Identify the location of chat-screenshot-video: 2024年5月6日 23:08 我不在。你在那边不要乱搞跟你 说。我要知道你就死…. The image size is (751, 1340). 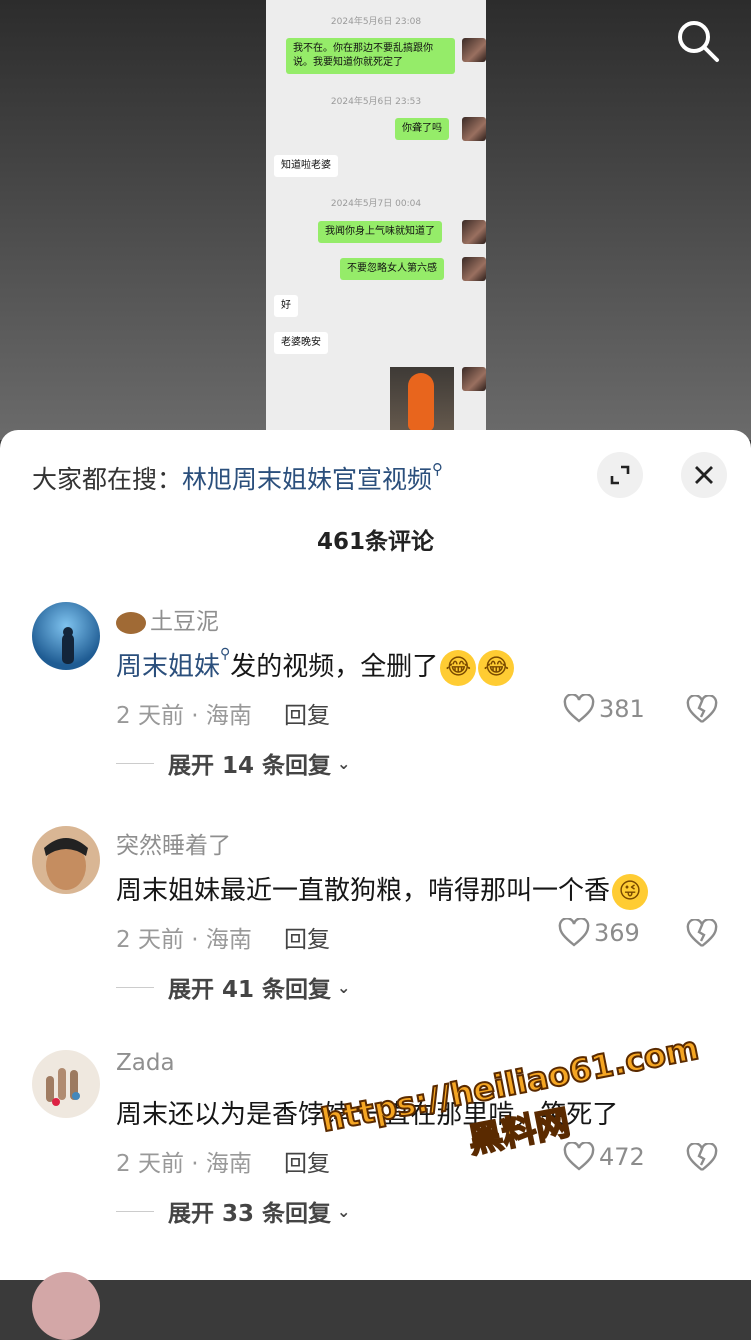
(376, 220).